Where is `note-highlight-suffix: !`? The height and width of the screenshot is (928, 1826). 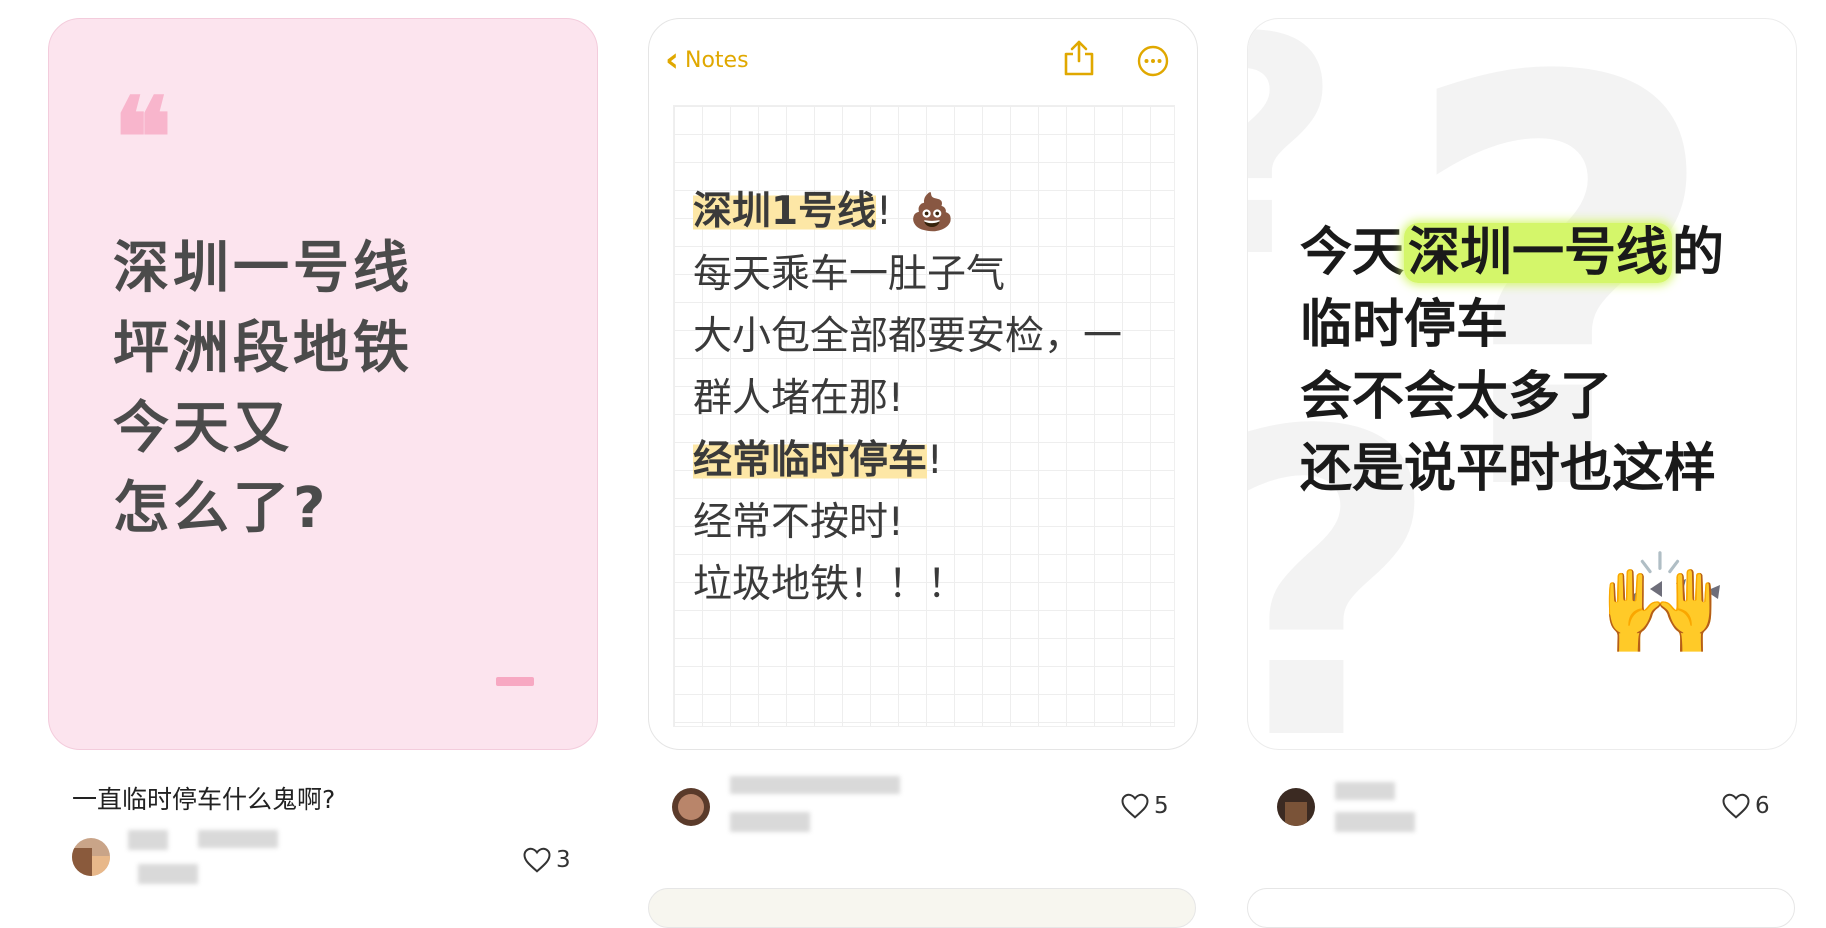 note-highlight-suffix: ! is located at coordinates (935, 460).